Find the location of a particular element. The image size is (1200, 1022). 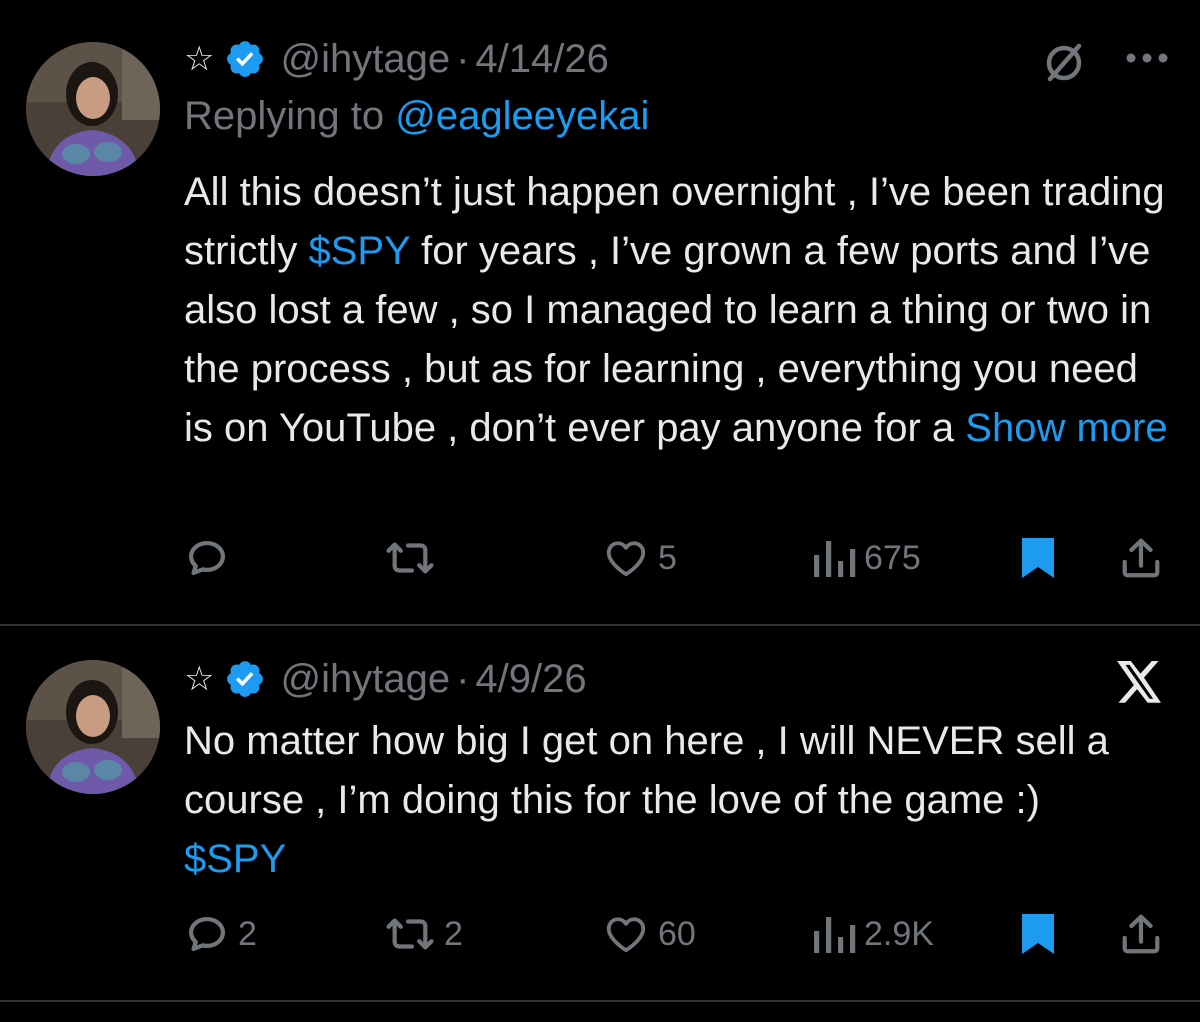

replying-to-line: Replying to @eagleeyekai is located at coordinates (416, 116).